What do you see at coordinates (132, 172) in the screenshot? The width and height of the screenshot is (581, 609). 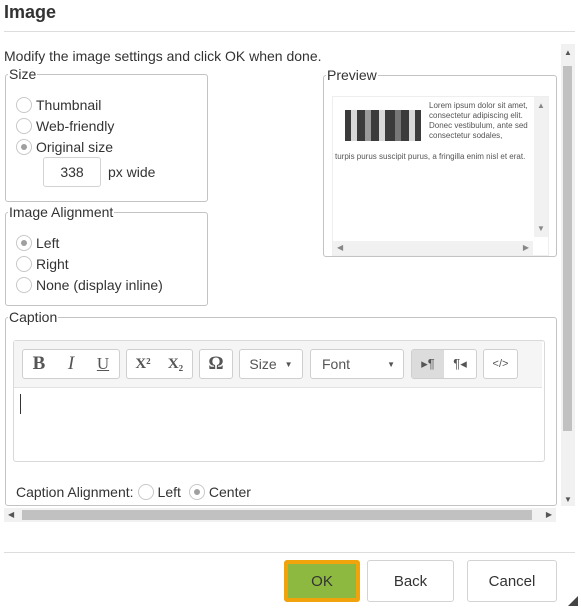 I see `width-unit-label: px wide` at bounding box center [132, 172].